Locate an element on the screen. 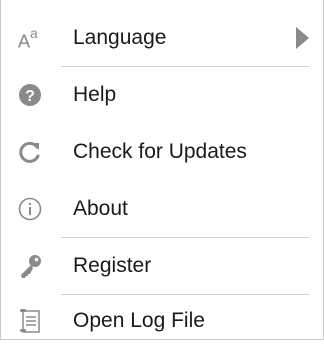 The height and width of the screenshot is (352, 324). menu-item-label: Language is located at coordinates (120, 37).